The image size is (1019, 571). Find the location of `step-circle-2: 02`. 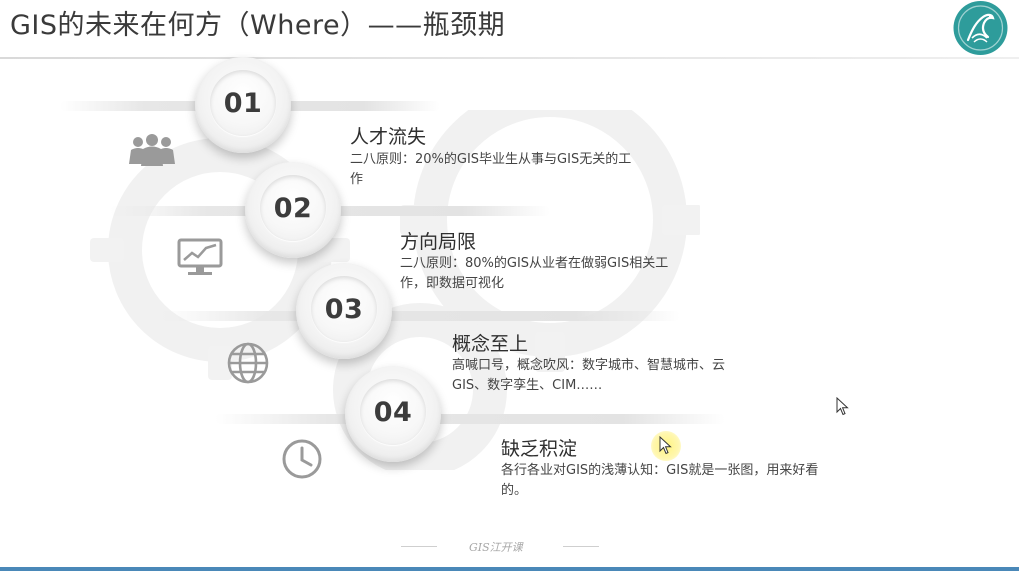

step-circle-2: 02 is located at coordinates (293, 210).